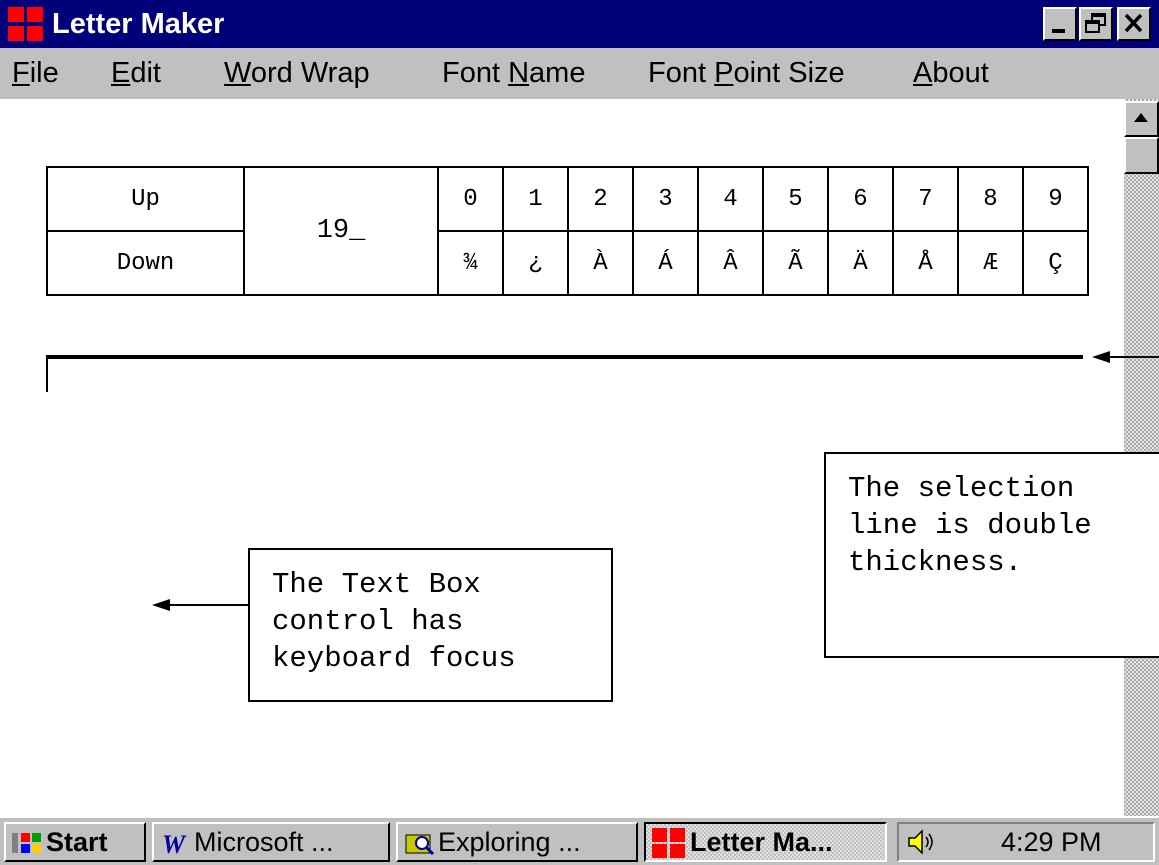  I want to click on char-cell: Å, so click(925, 263).